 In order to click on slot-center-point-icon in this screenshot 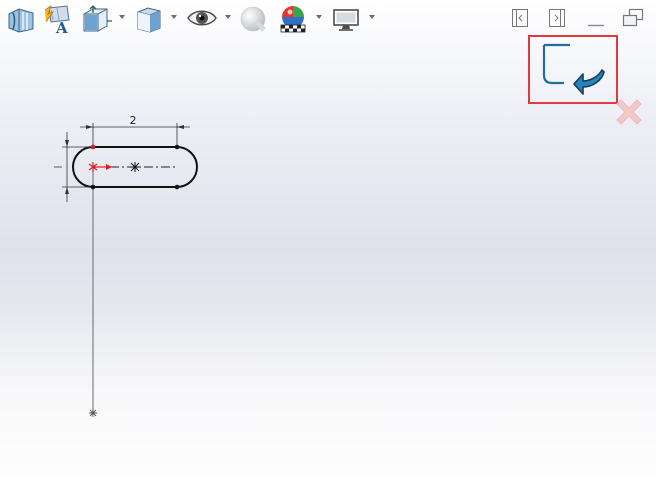, I will do `click(135, 167)`.